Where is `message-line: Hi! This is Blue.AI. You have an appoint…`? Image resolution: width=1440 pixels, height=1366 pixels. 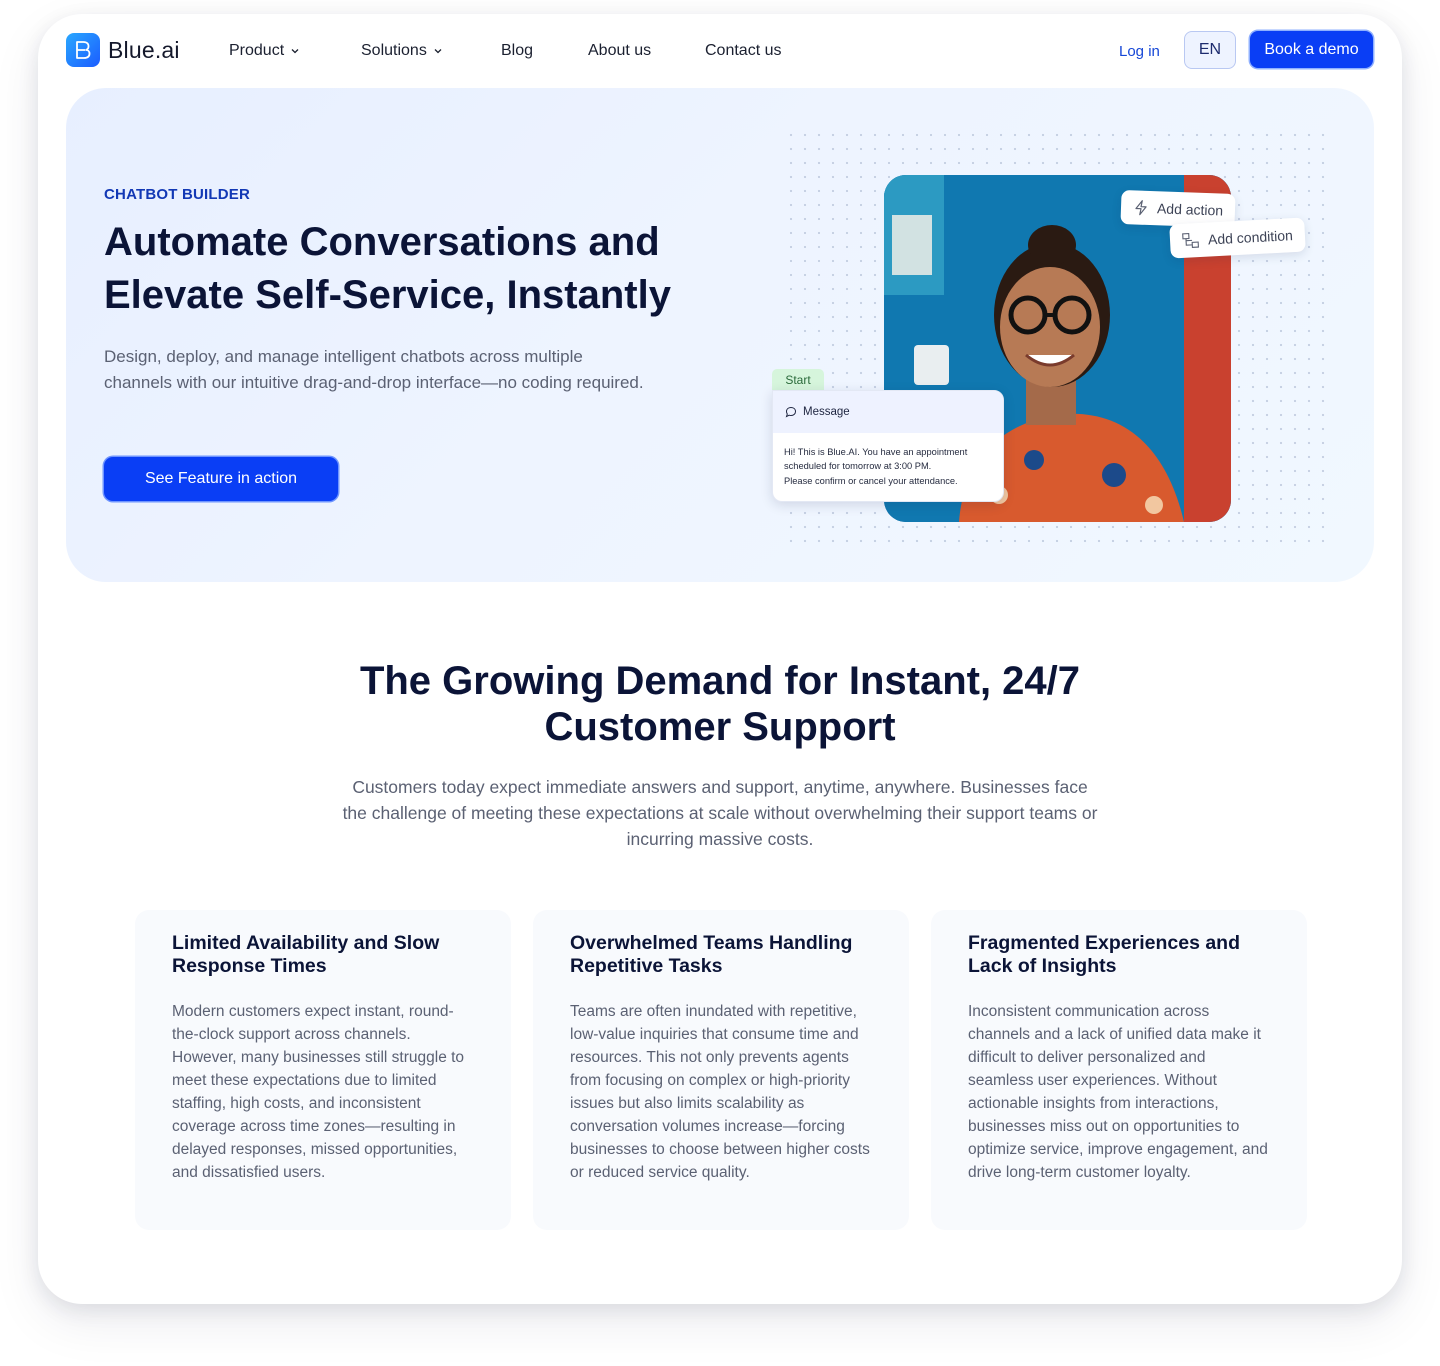
message-line: Hi! This is Blue.AI. You have an appoint… is located at coordinates (876, 452).